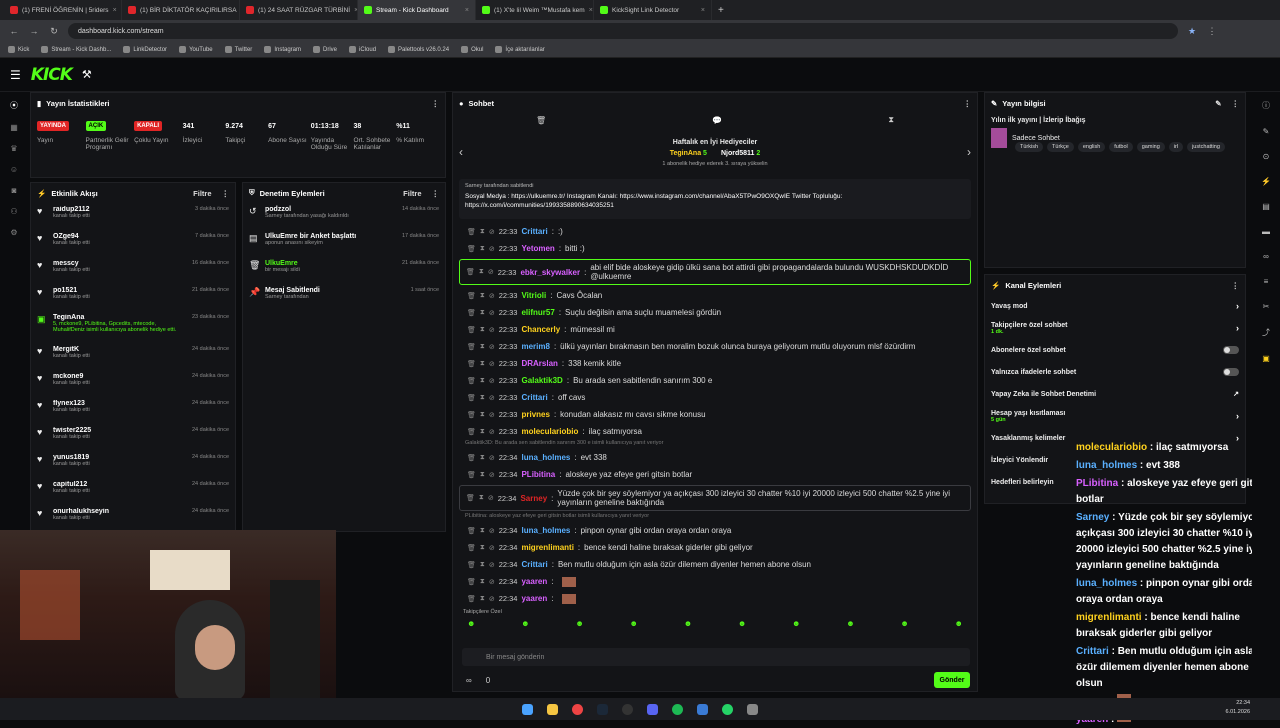  Describe the element at coordinates (717, 120) in the screenshot. I see `comment-icon: 💬` at that location.